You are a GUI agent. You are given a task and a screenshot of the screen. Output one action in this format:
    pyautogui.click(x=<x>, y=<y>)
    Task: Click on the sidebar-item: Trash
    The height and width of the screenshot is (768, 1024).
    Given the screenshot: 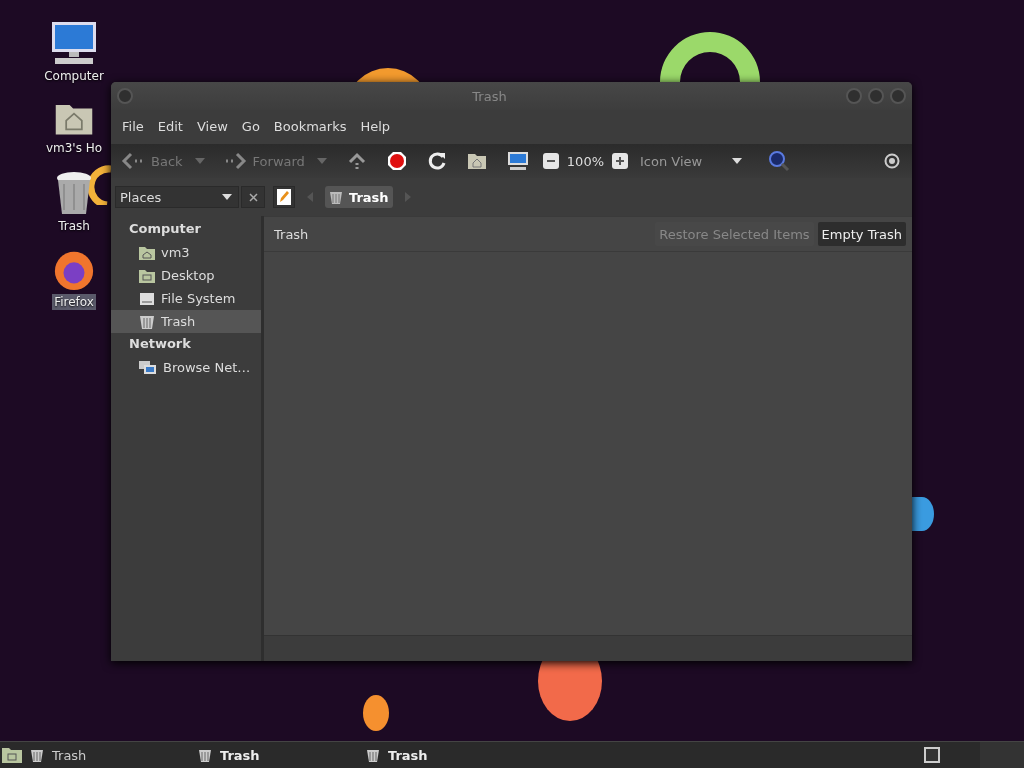 What is the action you would take?
    pyautogui.click(x=186, y=321)
    